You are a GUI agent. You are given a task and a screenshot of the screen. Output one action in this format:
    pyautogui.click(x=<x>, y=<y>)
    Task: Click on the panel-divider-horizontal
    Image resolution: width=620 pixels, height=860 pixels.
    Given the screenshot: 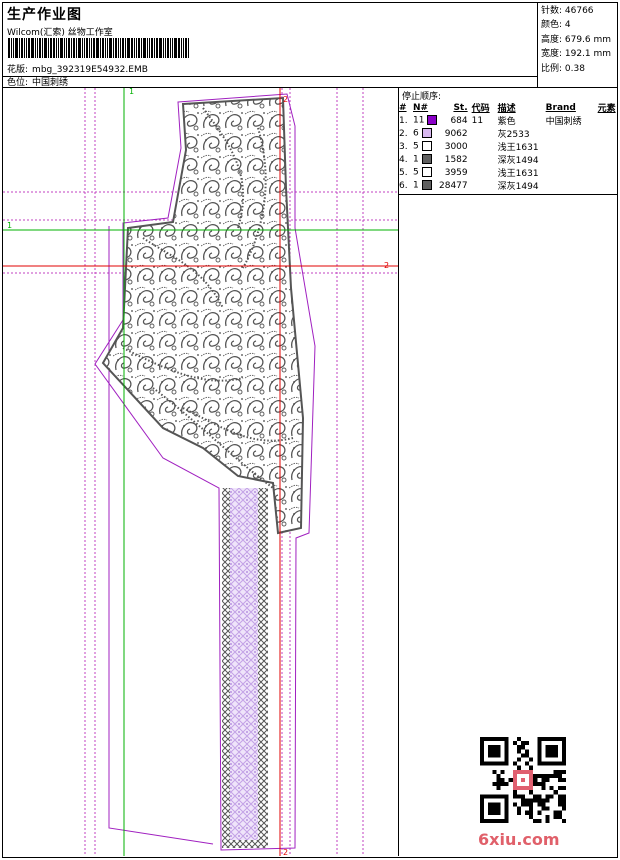 What is the action you would take?
    pyautogui.click(x=507, y=194)
    